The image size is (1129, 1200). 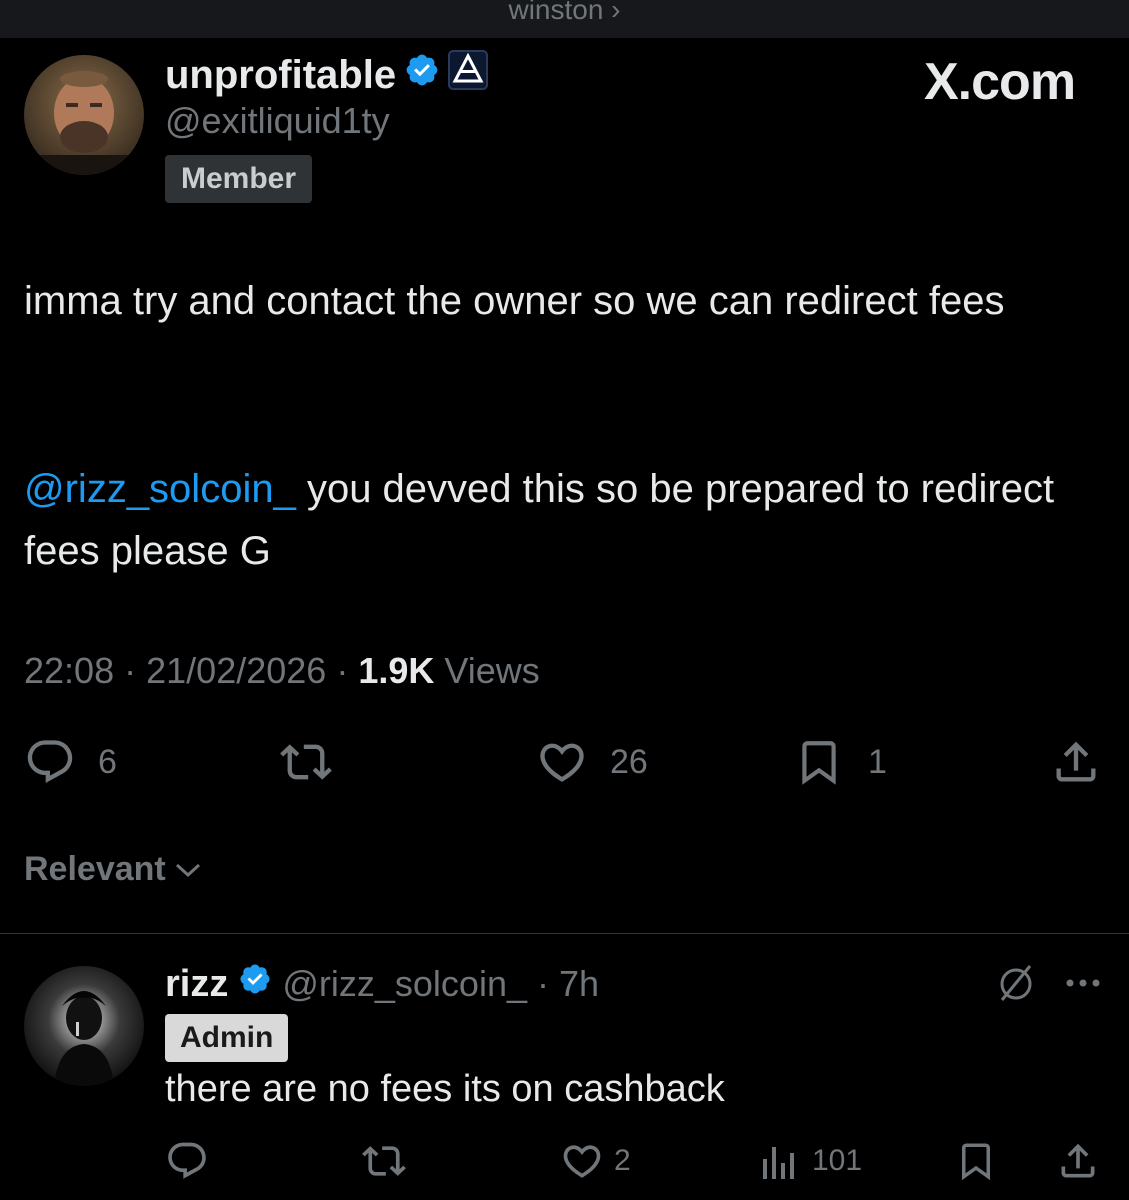 I want to click on more-button, so click(x=1083, y=983).